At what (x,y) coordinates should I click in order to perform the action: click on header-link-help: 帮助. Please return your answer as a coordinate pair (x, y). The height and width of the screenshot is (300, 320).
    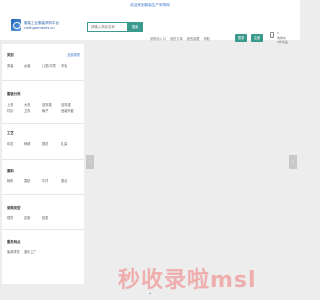
    Looking at the image, I should click on (206, 39).